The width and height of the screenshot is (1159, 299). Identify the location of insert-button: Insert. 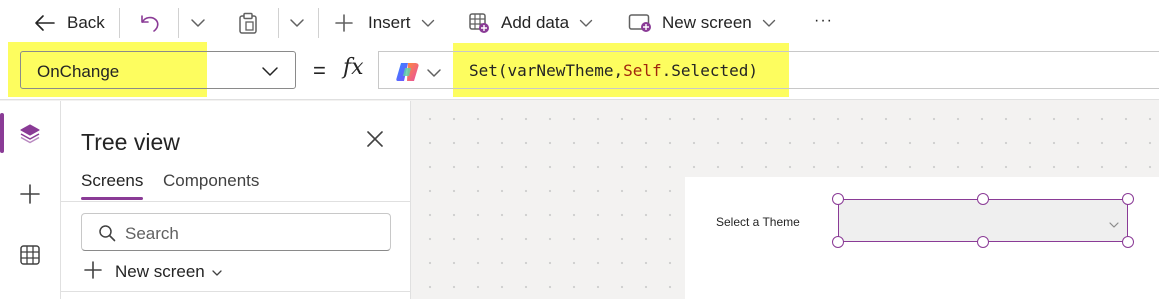
(384, 23).